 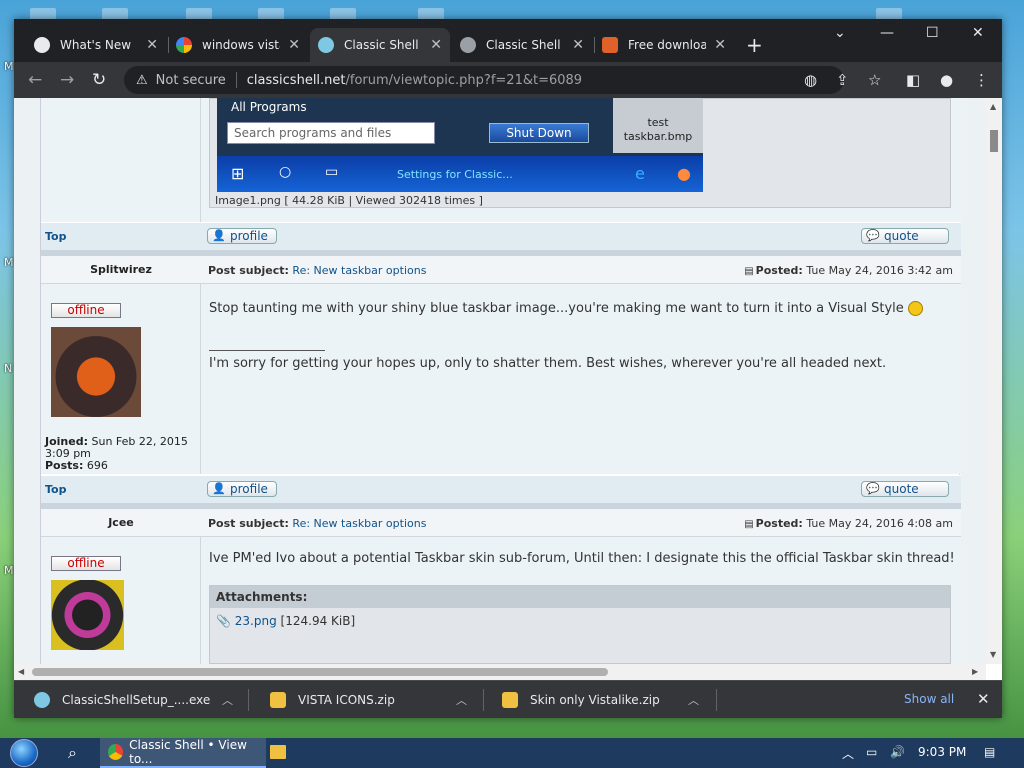 What do you see at coordinates (21, 671) in the screenshot?
I see `scroll-left-arrow: ◀` at bounding box center [21, 671].